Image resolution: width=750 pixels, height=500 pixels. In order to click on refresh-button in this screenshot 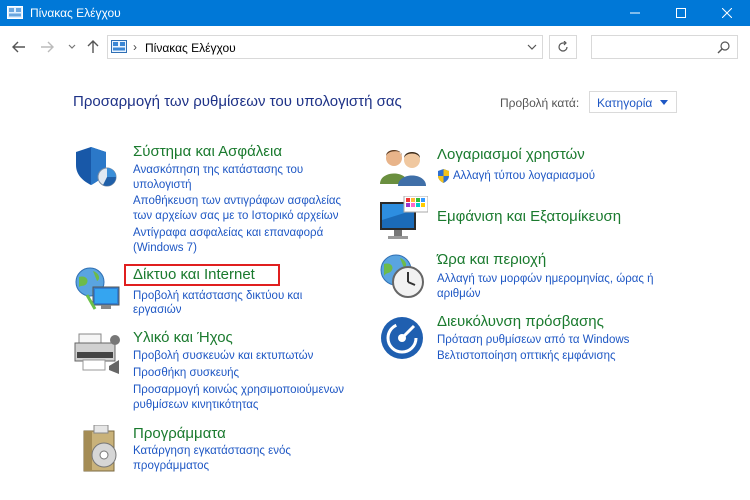, I will do `click(563, 47)`.